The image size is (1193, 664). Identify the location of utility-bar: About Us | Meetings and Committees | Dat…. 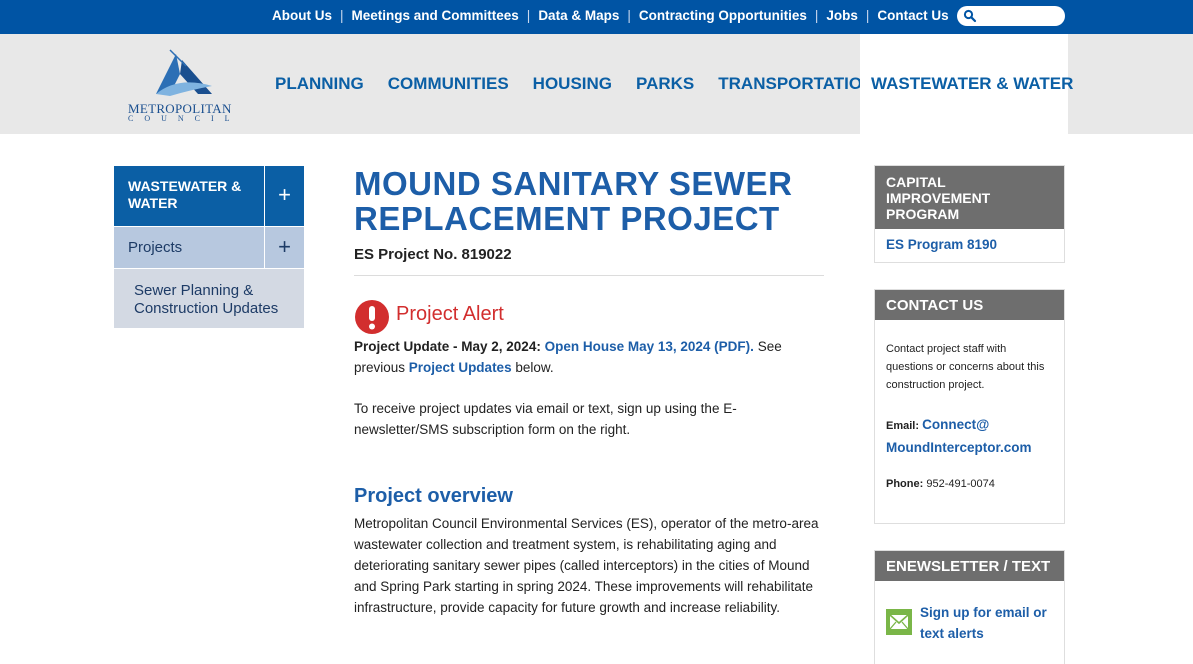
(596, 17).